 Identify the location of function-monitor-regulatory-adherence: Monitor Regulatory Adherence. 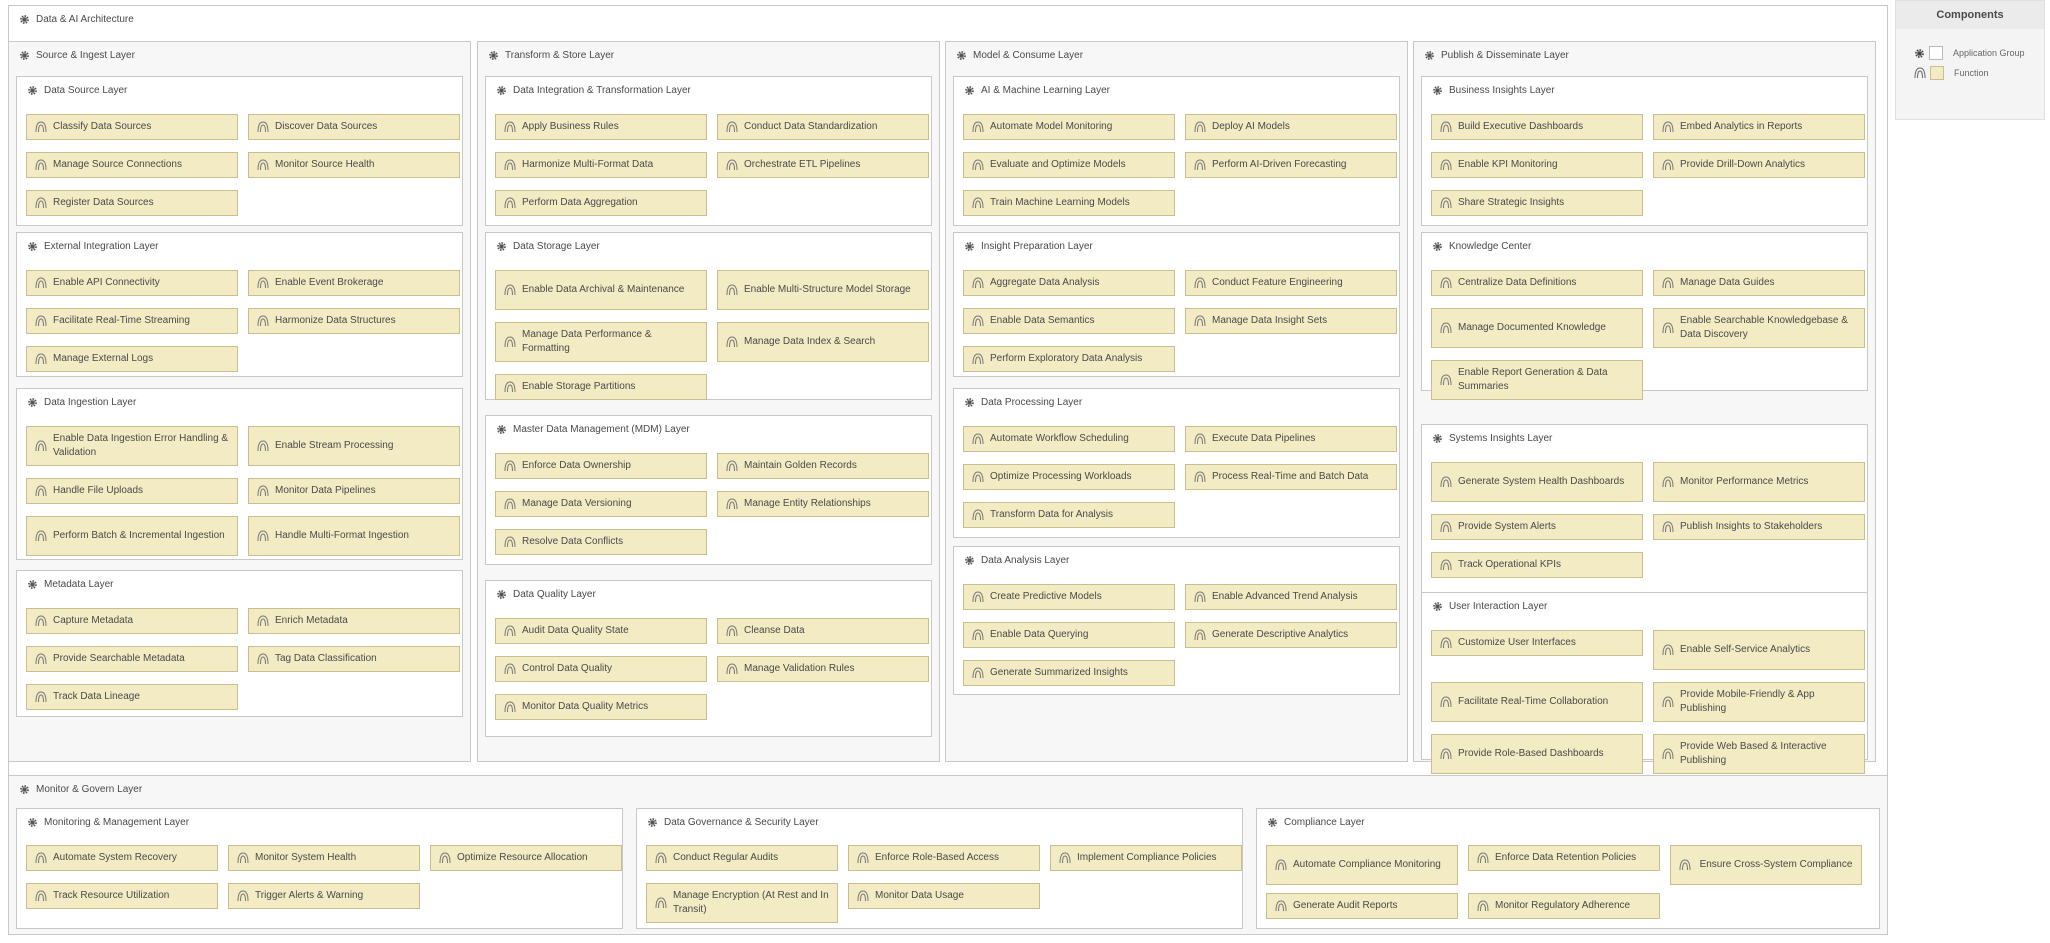
(1564, 906).